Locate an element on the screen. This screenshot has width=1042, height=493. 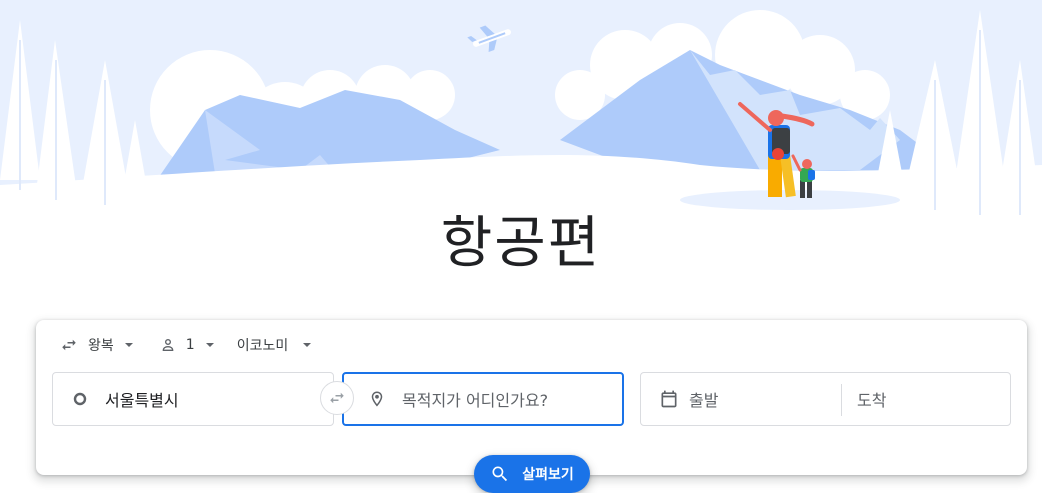
date-field: 출발 도착 is located at coordinates (825, 399).